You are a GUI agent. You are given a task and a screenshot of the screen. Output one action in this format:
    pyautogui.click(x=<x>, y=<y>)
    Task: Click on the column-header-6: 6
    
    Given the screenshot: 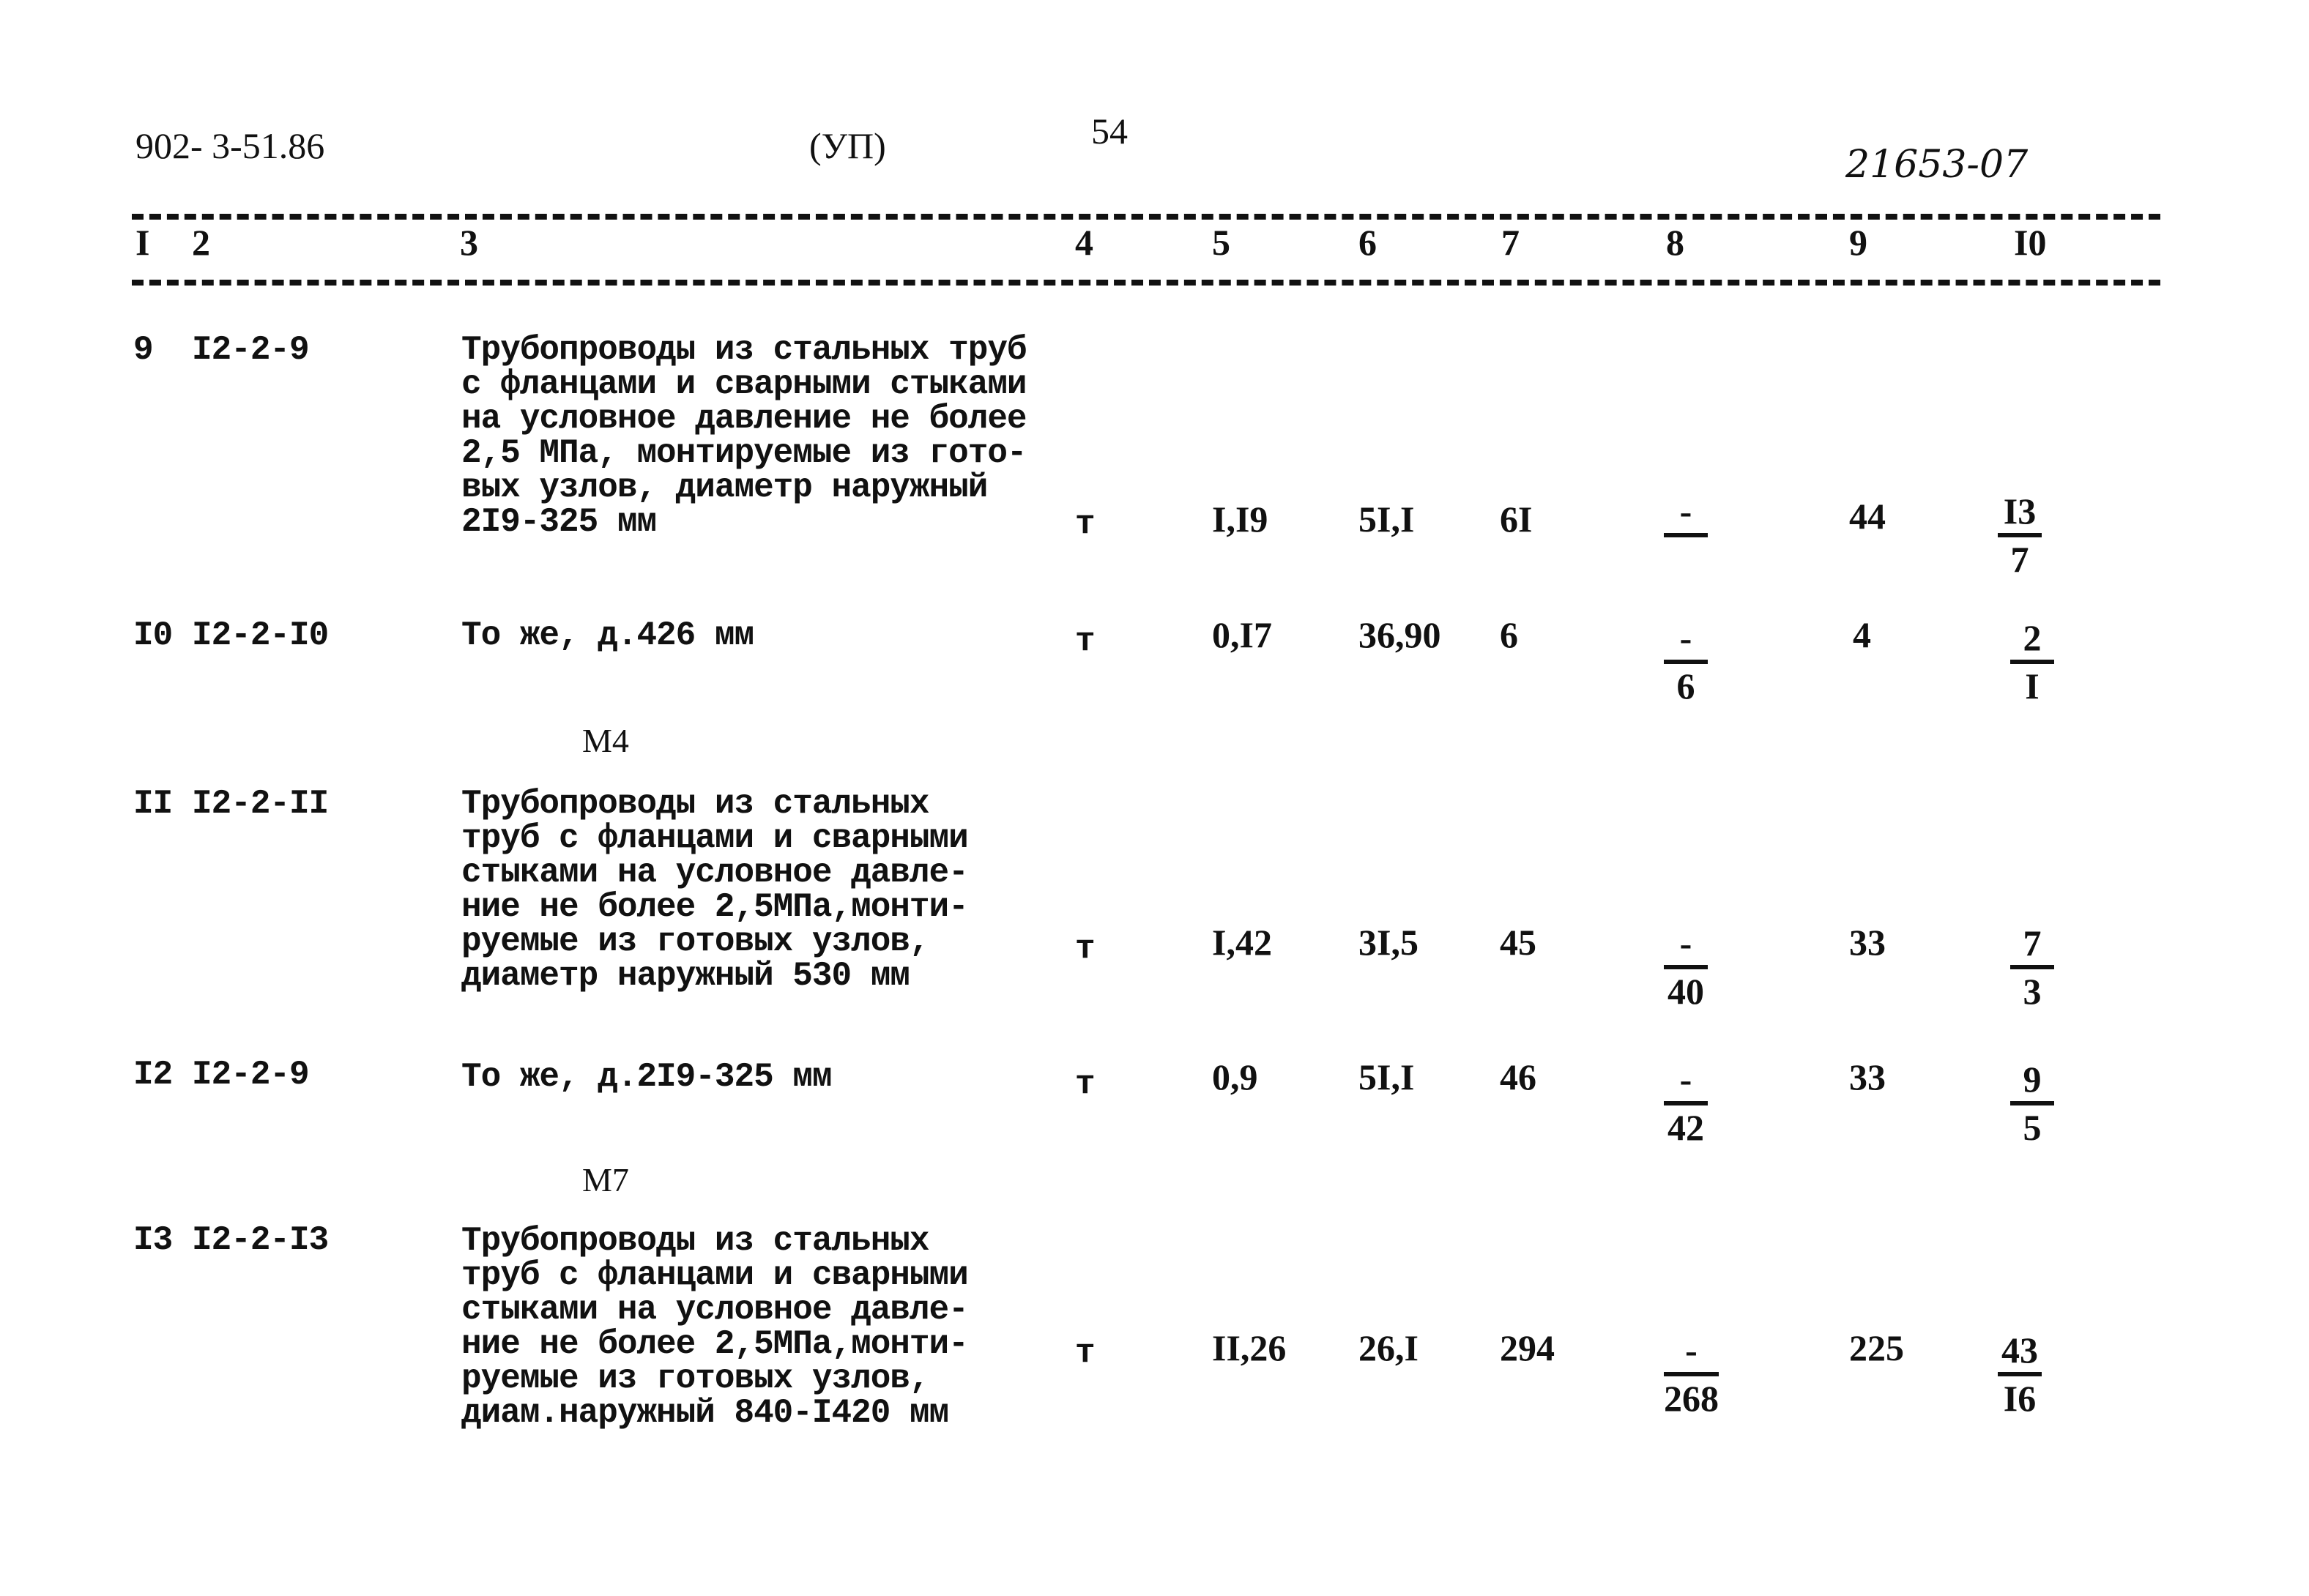 What is the action you would take?
    pyautogui.click(x=1367, y=242)
    